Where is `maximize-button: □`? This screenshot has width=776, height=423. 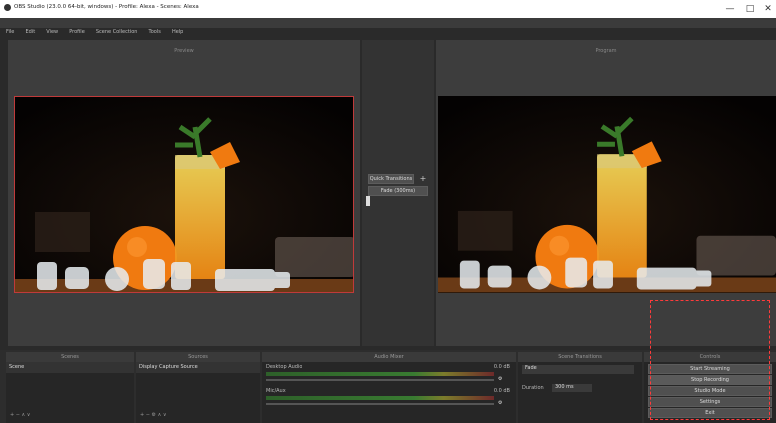 maximize-button: □ is located at coordinates (750, 9).